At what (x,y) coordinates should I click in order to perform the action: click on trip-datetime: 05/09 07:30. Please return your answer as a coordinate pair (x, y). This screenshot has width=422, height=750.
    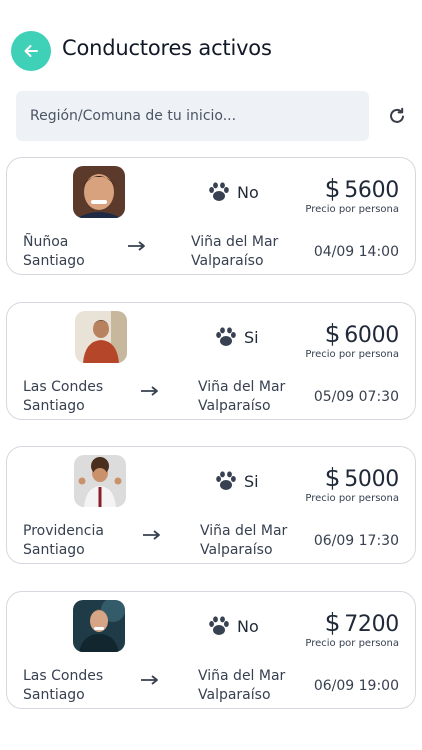
    Looking at the image, I should click on (356, 397).